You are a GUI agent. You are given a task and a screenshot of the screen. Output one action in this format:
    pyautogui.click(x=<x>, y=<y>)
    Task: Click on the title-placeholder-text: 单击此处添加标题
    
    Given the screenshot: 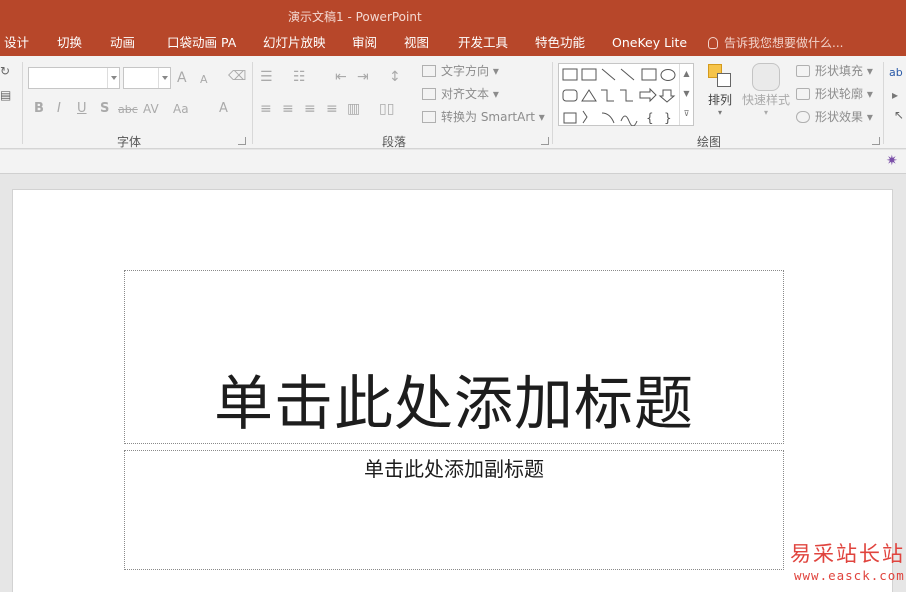 What is the action you would take?
    pyautogui.click(x=453, y=403)
    